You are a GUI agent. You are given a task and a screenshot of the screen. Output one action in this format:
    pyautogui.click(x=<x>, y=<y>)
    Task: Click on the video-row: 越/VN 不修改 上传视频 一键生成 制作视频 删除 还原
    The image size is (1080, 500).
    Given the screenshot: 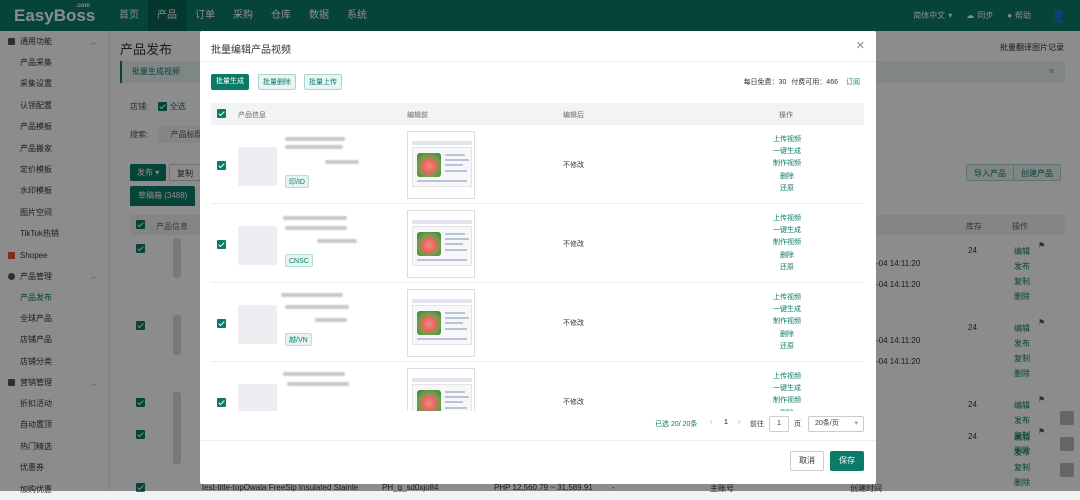 What is the action you would take?
    pyautogui.click(x=537, y=322)
    